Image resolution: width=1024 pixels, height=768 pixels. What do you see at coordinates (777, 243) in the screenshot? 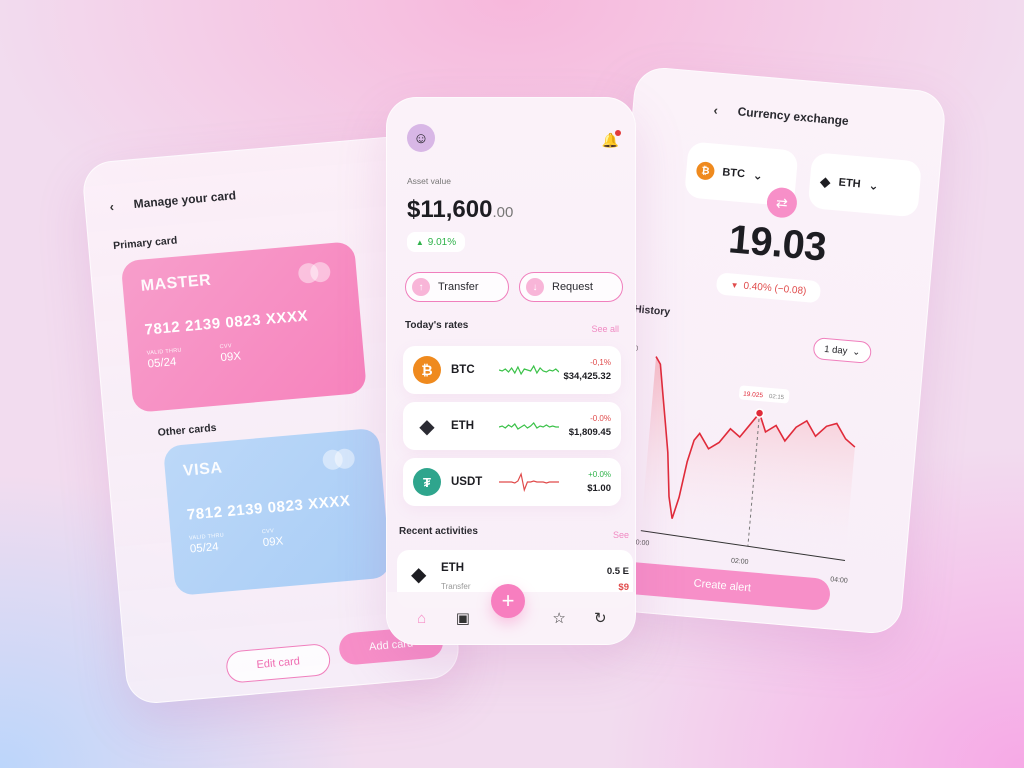
I see `exchange-rate: 19.03` at bounding box center [777, 243].